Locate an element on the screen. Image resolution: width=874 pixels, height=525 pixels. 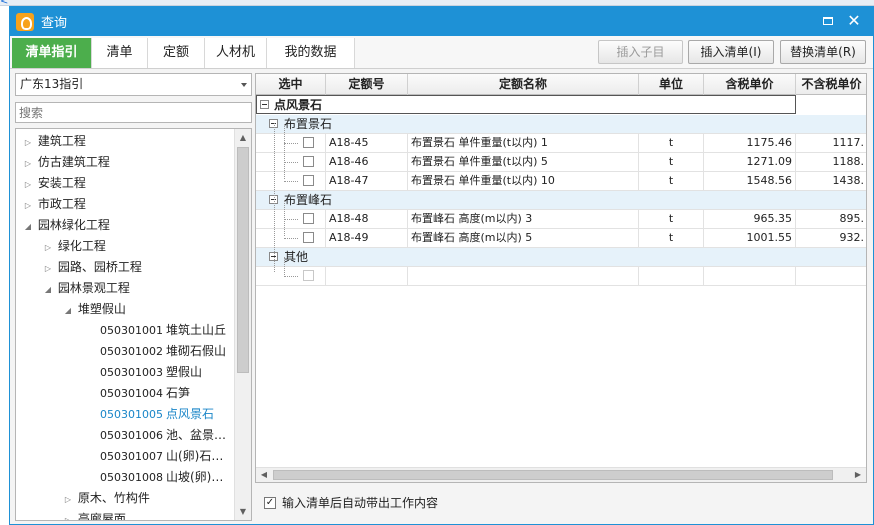
table-row-empty is located at coordinates (561, 276).